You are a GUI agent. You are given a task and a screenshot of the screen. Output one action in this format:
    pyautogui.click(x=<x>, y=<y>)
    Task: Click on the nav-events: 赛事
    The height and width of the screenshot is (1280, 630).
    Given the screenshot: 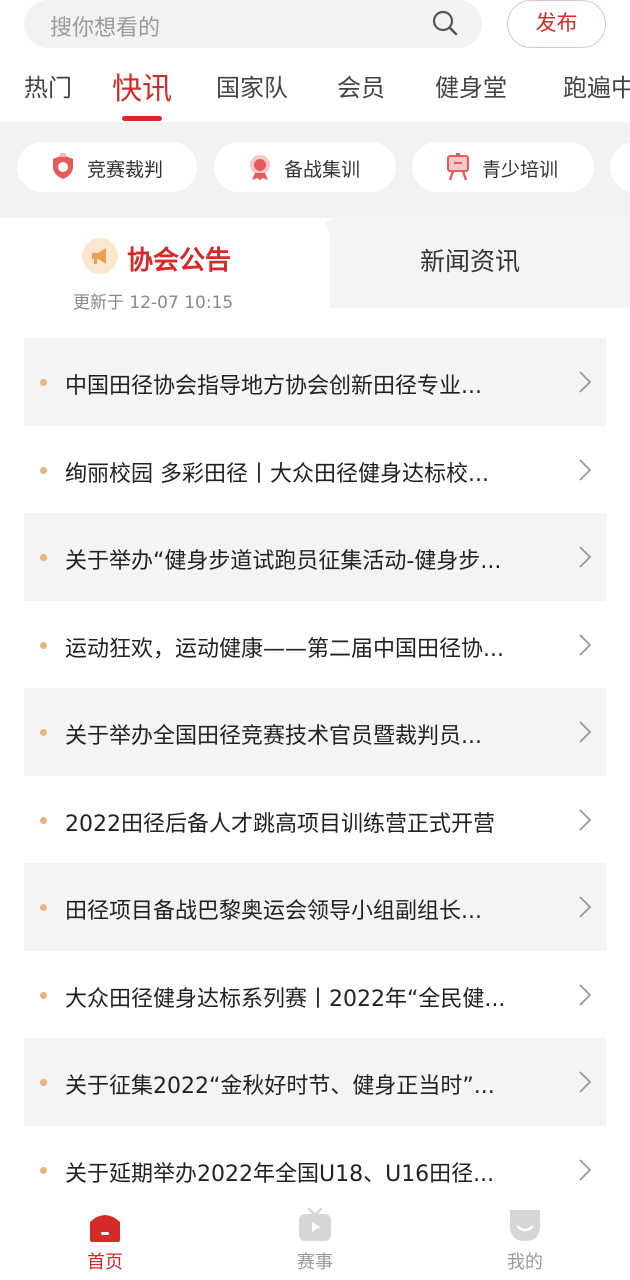 What is the action you would take?
    pyautogui.click(x=315, y=1240)
    